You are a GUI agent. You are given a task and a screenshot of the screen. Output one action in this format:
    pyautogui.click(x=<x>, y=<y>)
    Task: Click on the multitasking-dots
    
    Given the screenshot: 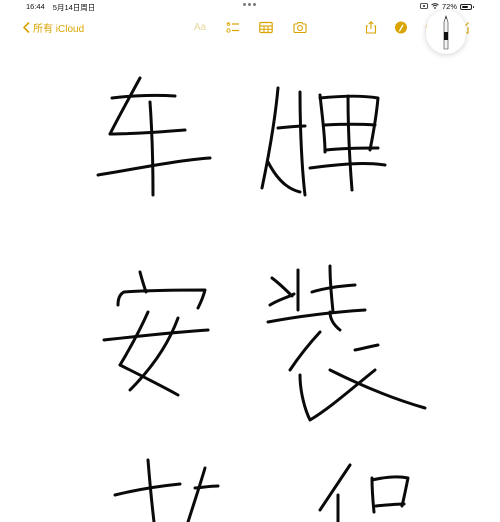 What is the action you would take?
    pyautogui.click(x=250, y=5)
    